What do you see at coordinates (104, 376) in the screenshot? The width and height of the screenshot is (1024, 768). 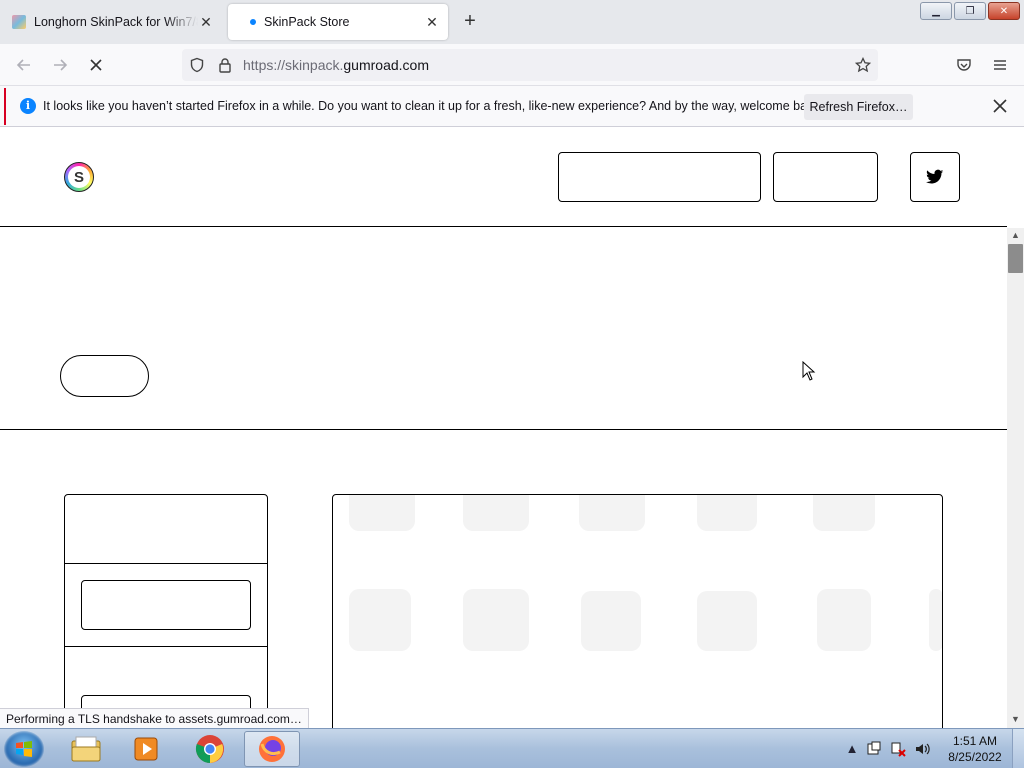 I see `pill-button-placeholder` at bounding box center [104, 376].